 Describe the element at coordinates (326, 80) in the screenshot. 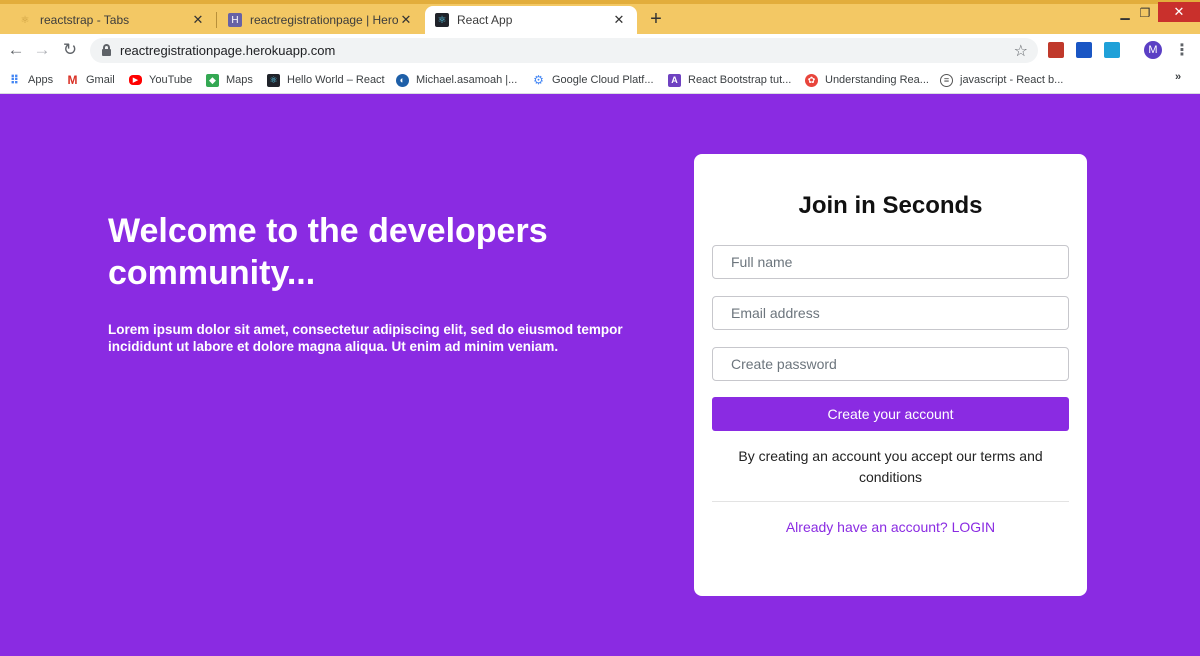

I see `bookmark-hello-world-react: ⚛ Hello World – React` at that location.